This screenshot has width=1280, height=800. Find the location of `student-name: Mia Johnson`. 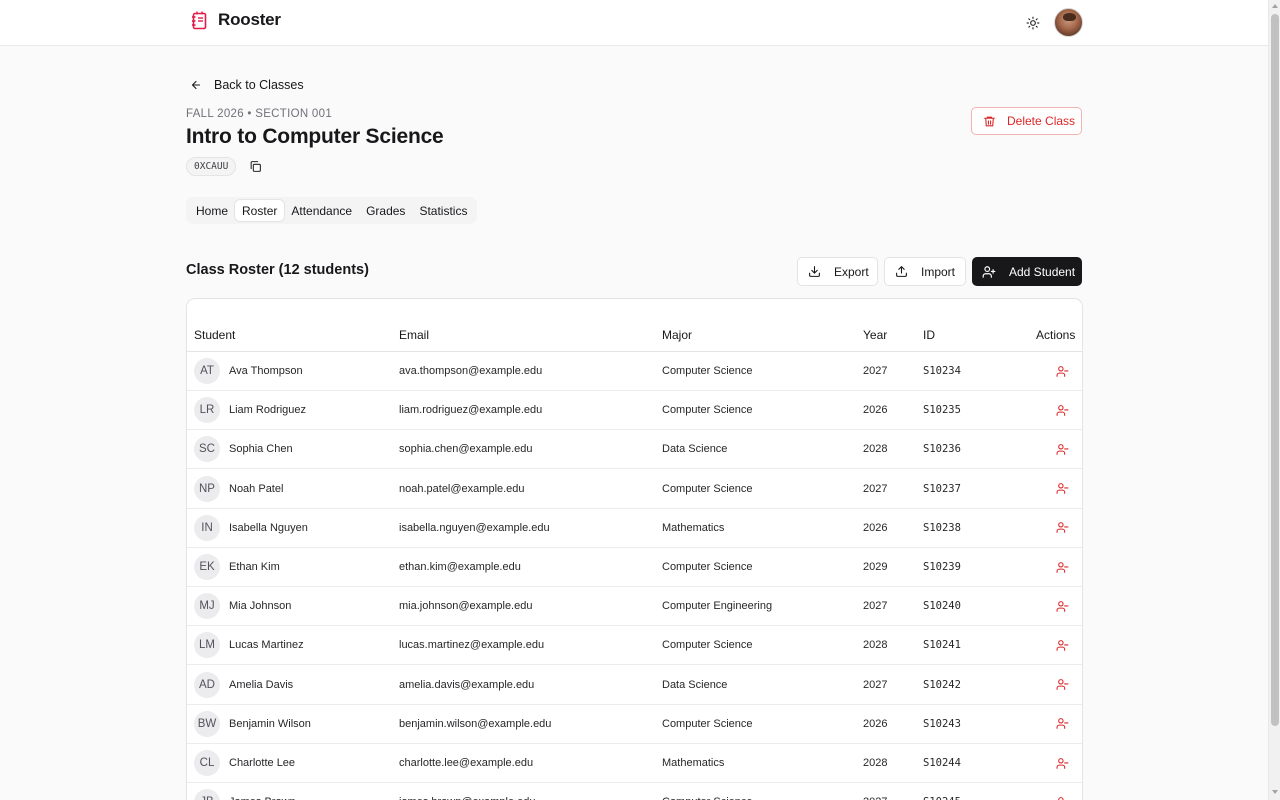

student-name: Mia Johnson is located at coordinates (260, 606).